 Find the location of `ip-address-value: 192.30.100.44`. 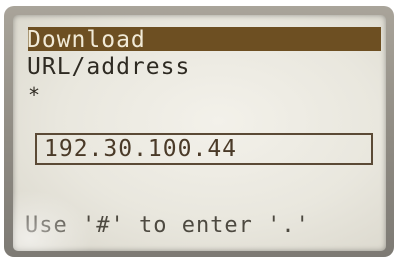

ip-address-value: 192.30.100.44 is located at coordinates (141, 149).